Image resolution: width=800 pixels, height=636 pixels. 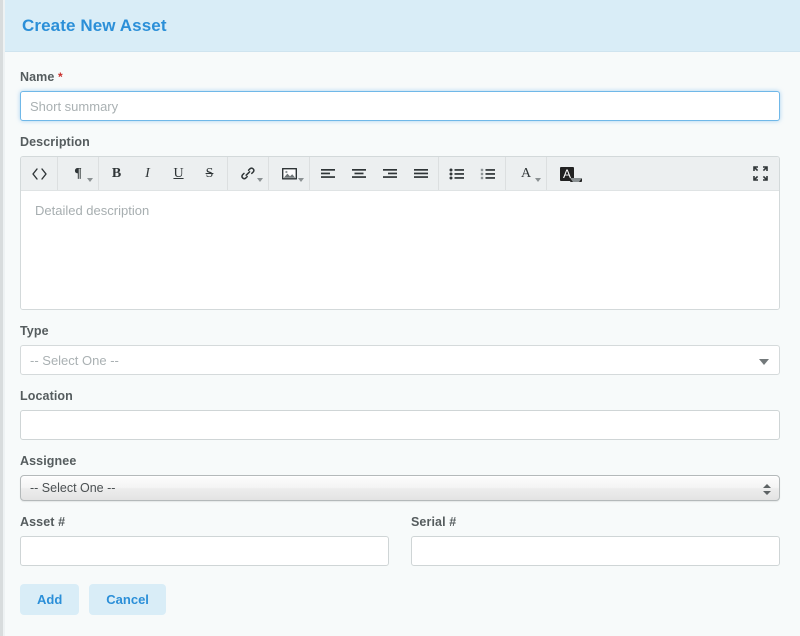 What do you see at coordinates (456, 173) in the screenshot?
I see `unordered-list-icon` at bounding box center [456, 173].